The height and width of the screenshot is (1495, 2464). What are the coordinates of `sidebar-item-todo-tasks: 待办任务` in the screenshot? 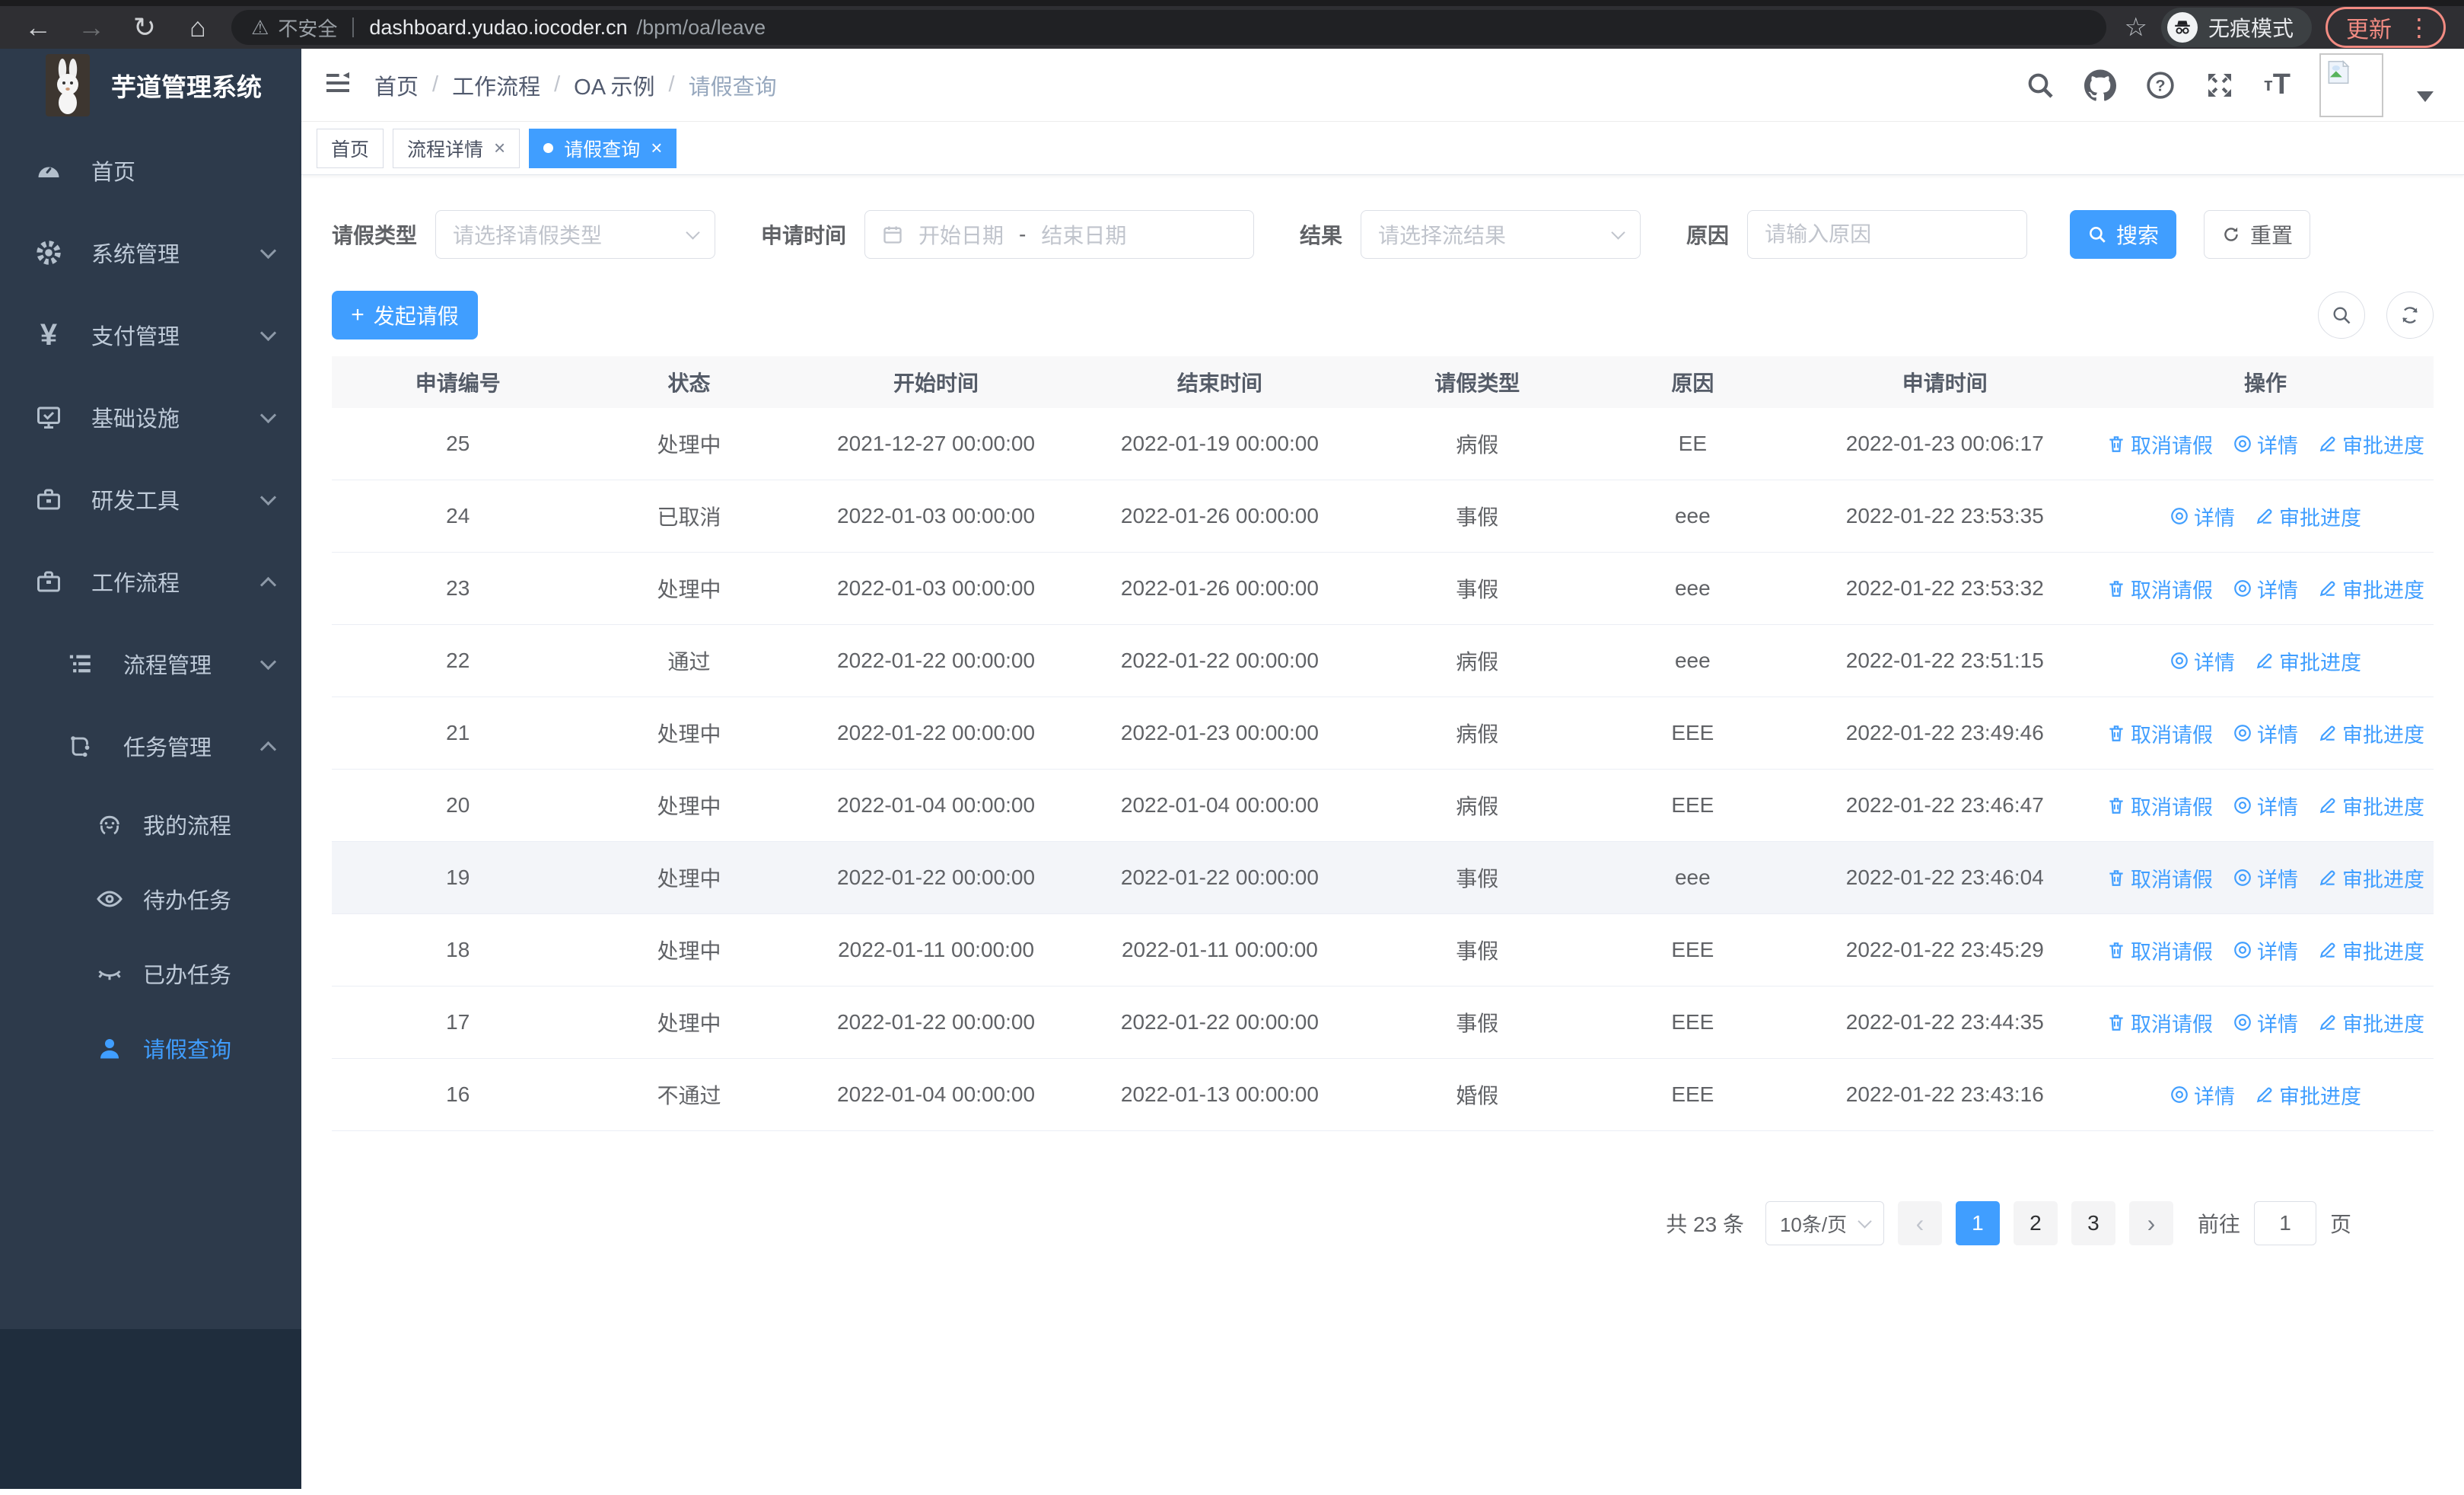 It's located at (150, 899).